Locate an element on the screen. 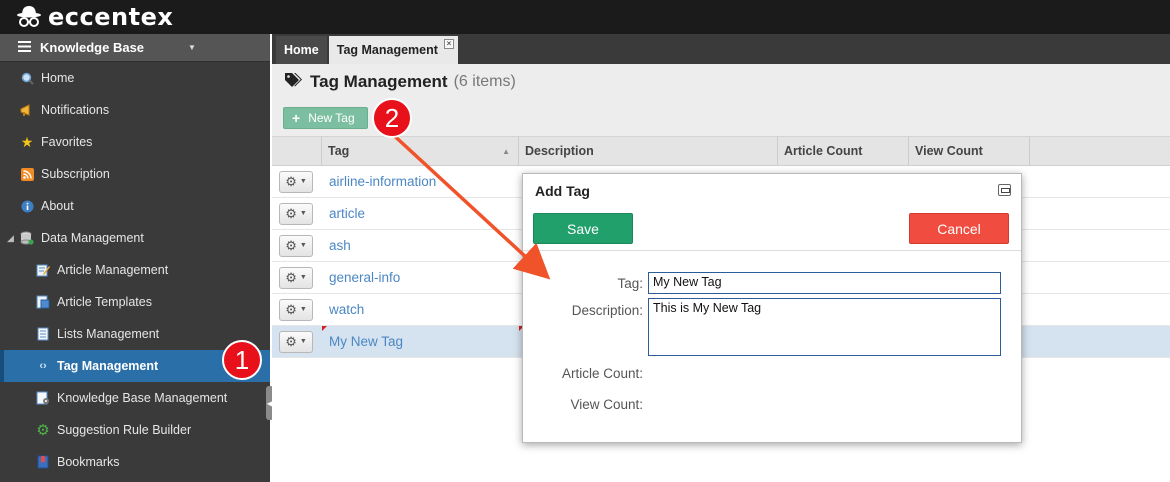 This screenshot has width=1170, height=482. dialog-title: Add Tag is located at coordinates (562, 190).